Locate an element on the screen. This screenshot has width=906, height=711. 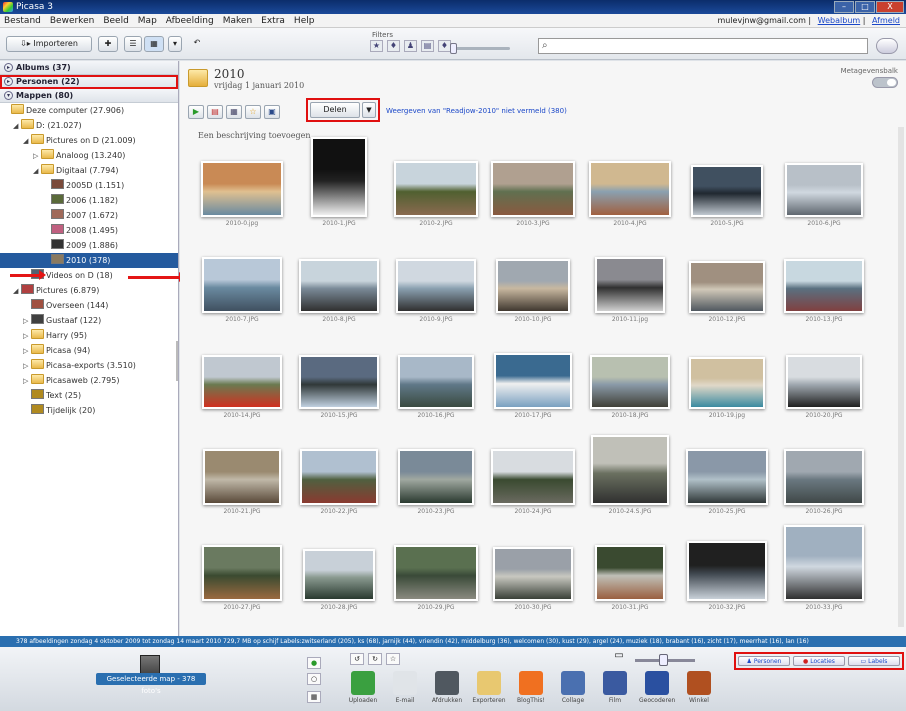
photo-thumbnail: 2010-11.jpg is located at coordinates (630, 291).